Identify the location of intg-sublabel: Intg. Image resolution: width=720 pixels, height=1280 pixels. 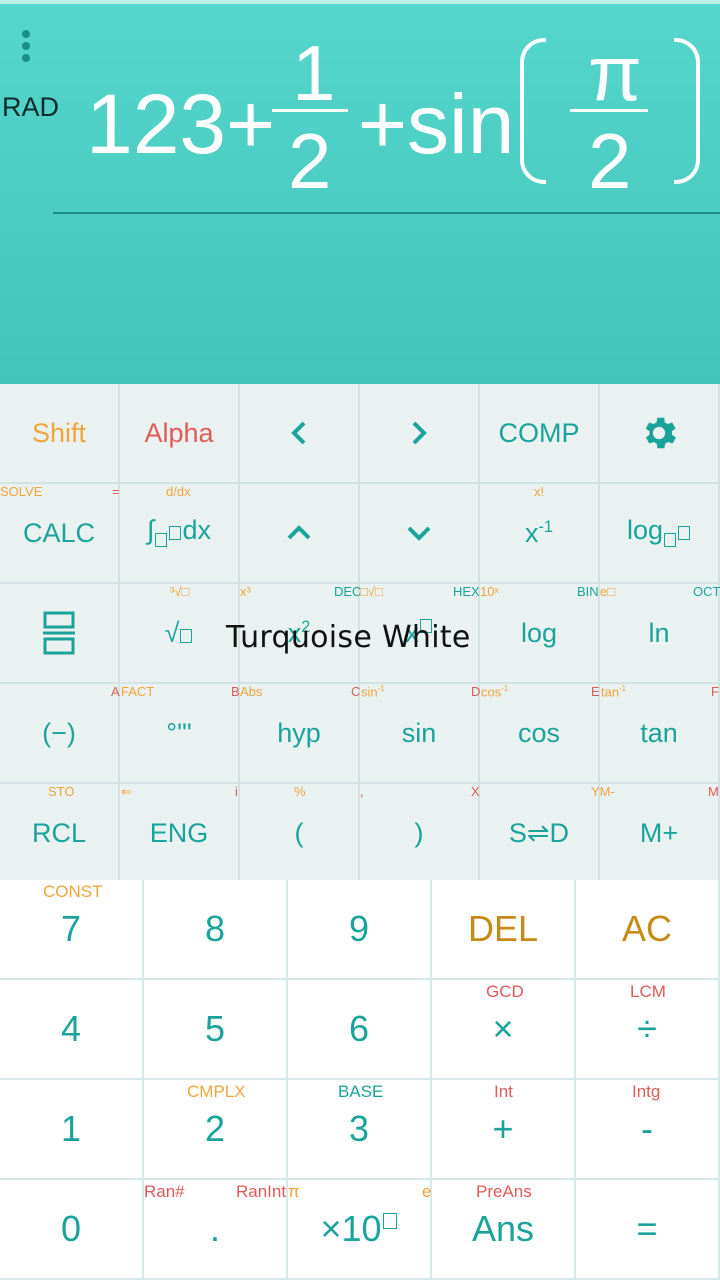
(646, 1091).